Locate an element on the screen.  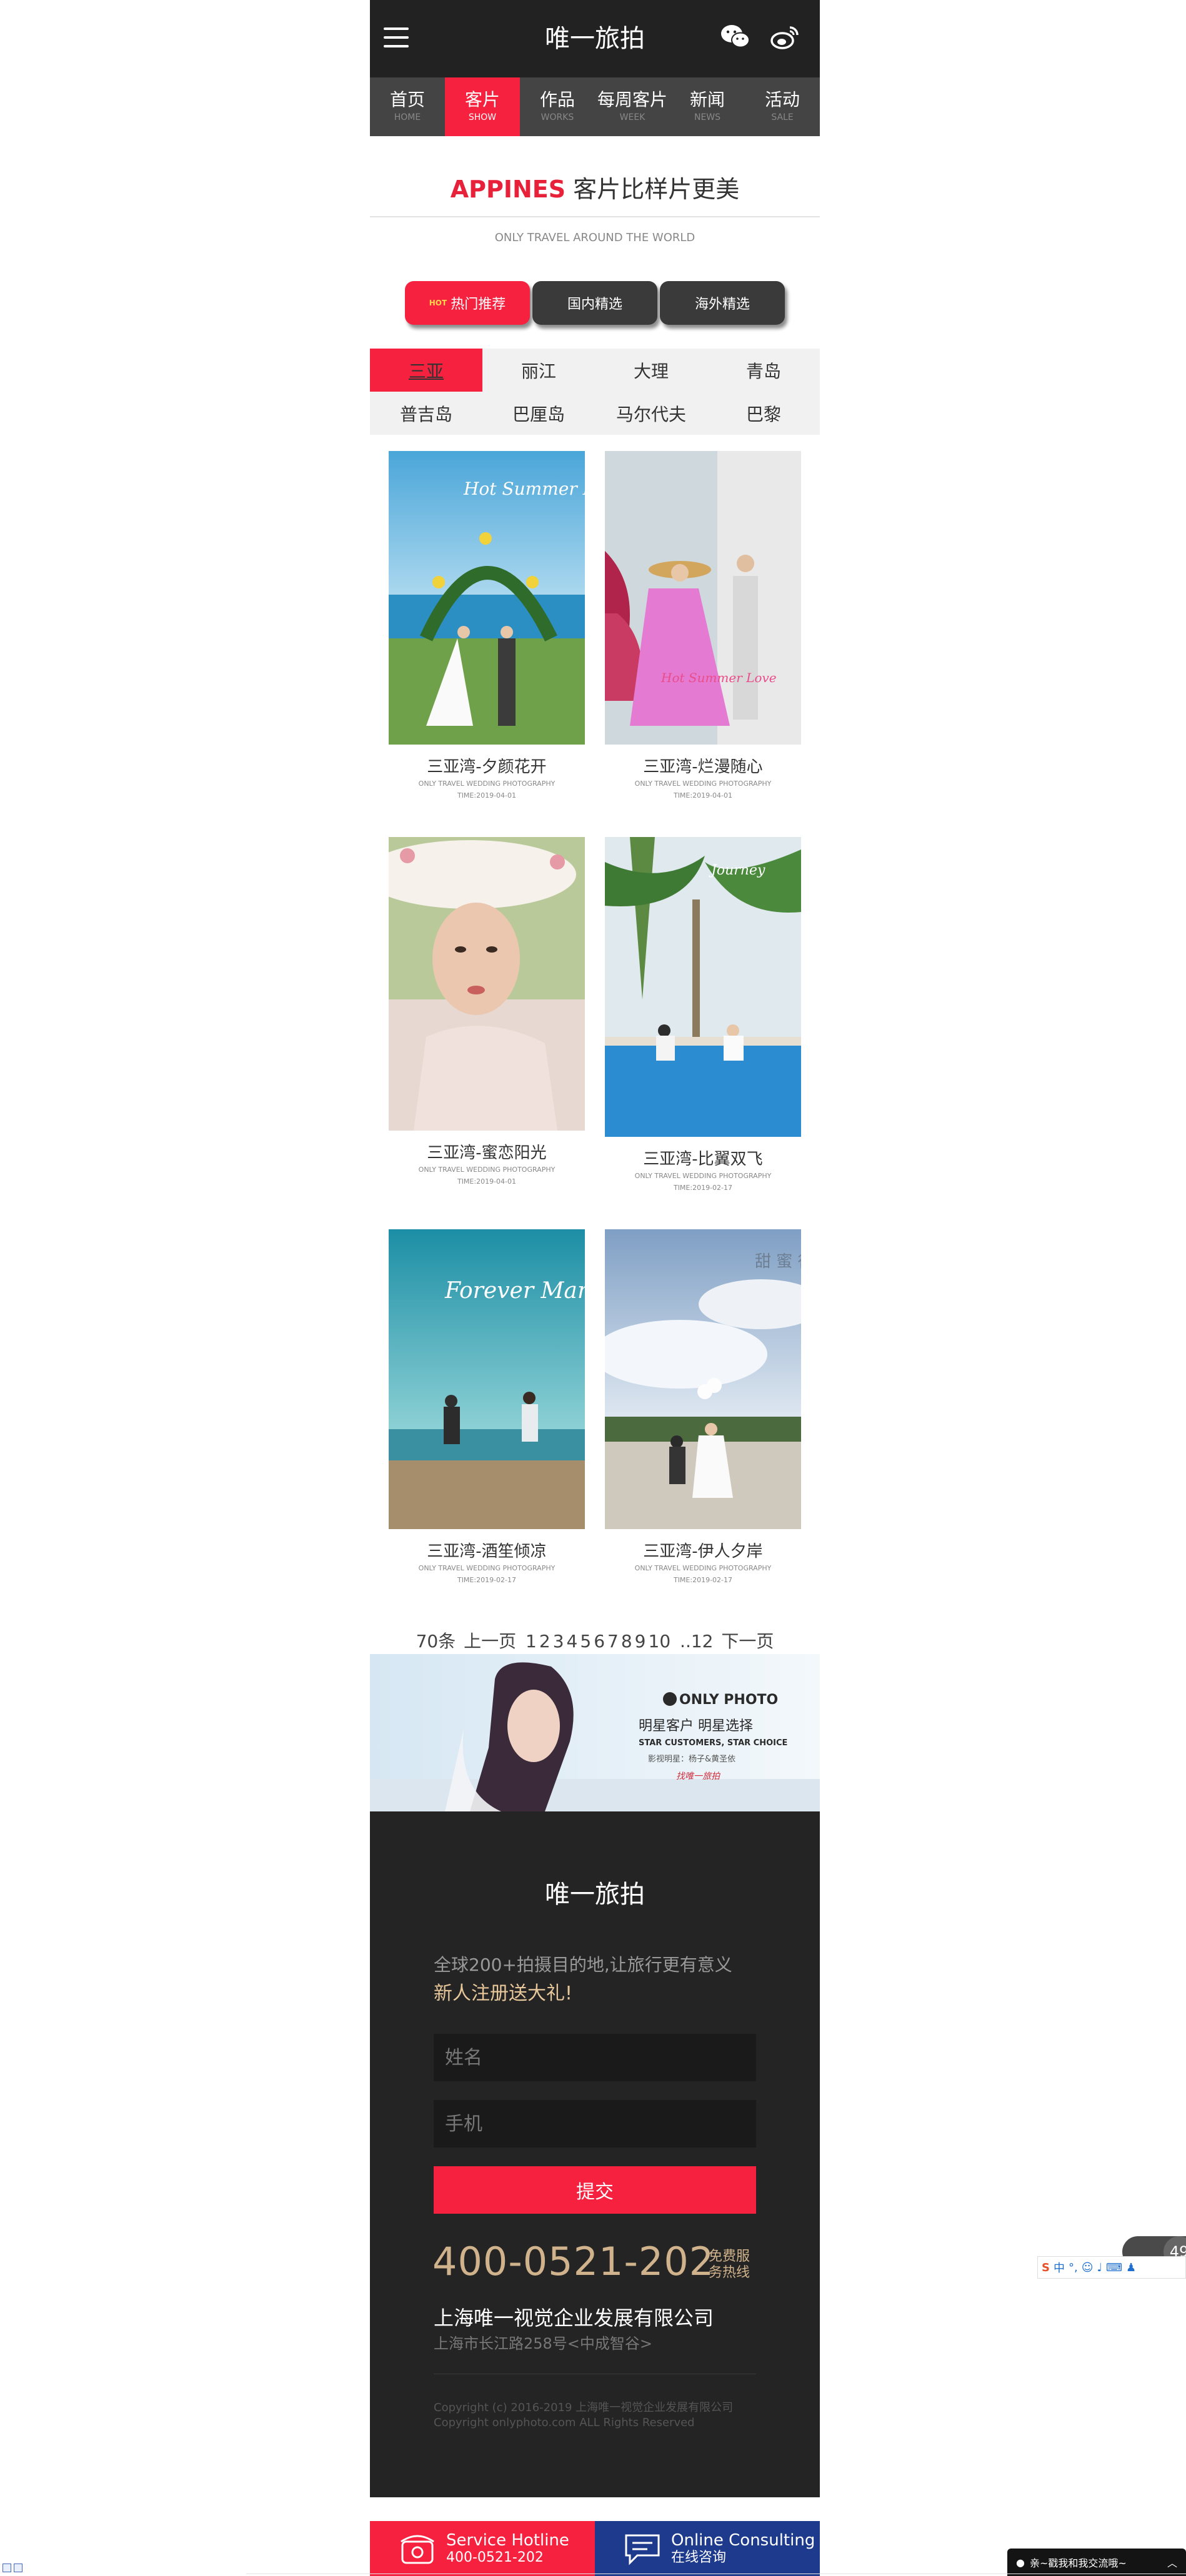
nav-sublabel: WORKS is located at coordinates (557, 117).